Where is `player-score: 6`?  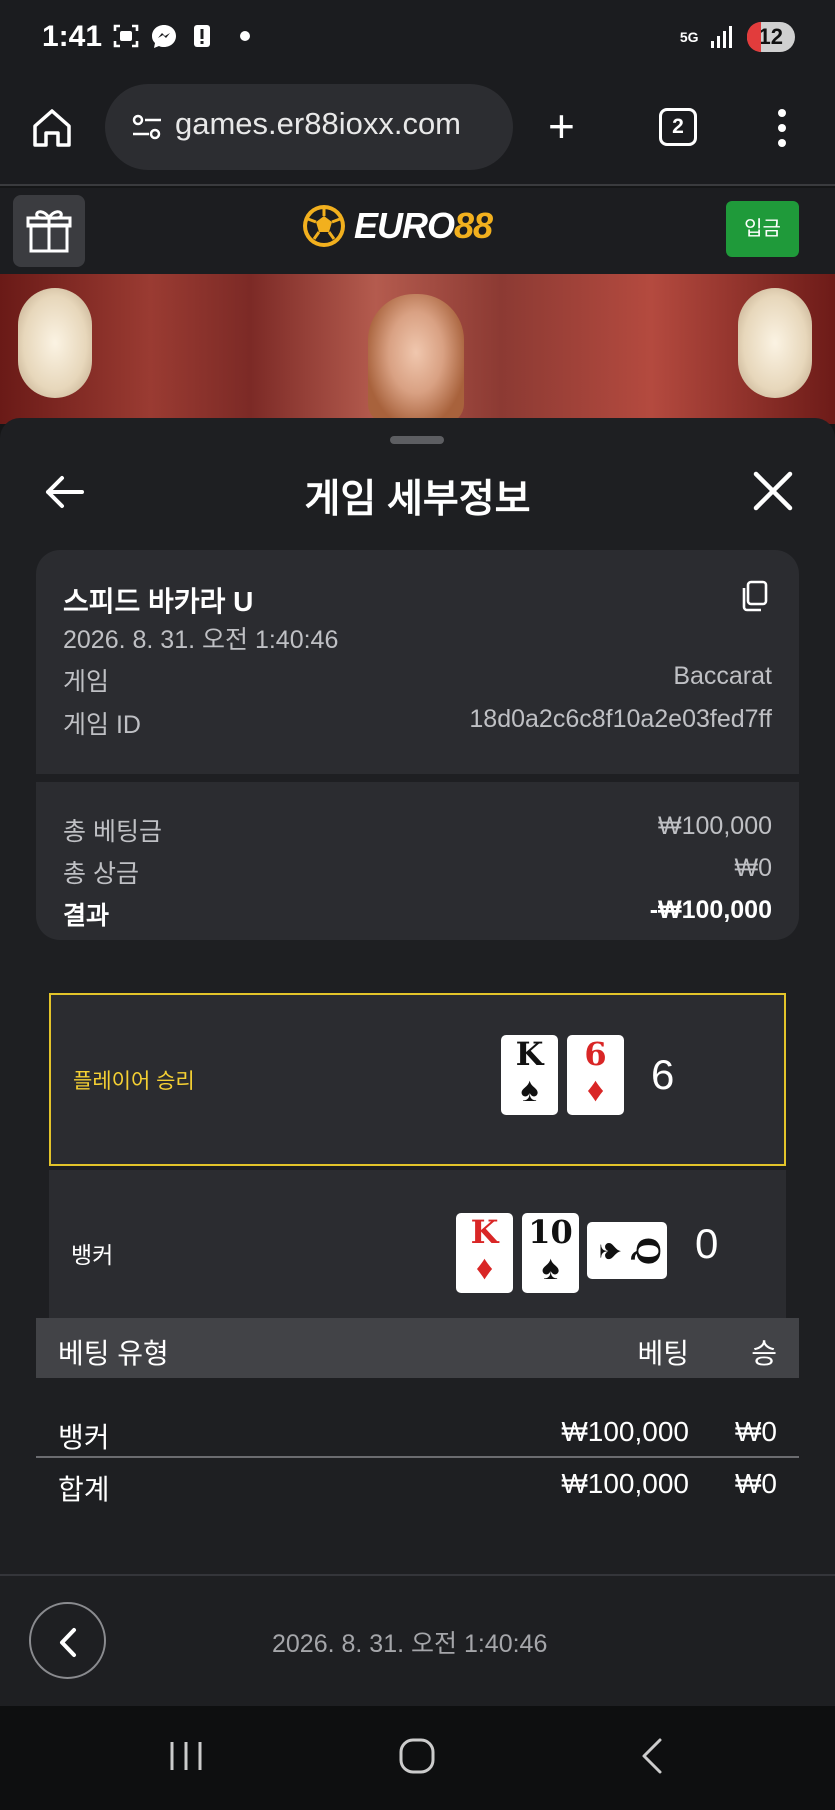
player-score: 6 is located at coordinates (663, 1074).